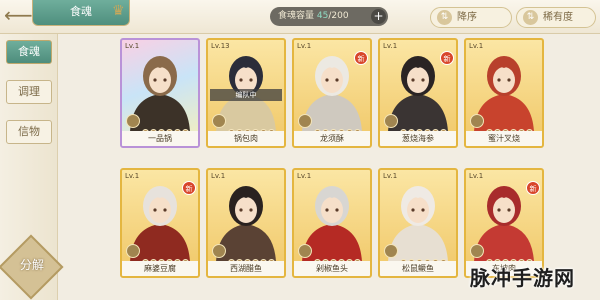 The height and width of the screenshot is (300, 600). I want to click on sort-field-label: 稀有度, so click(558, 17).